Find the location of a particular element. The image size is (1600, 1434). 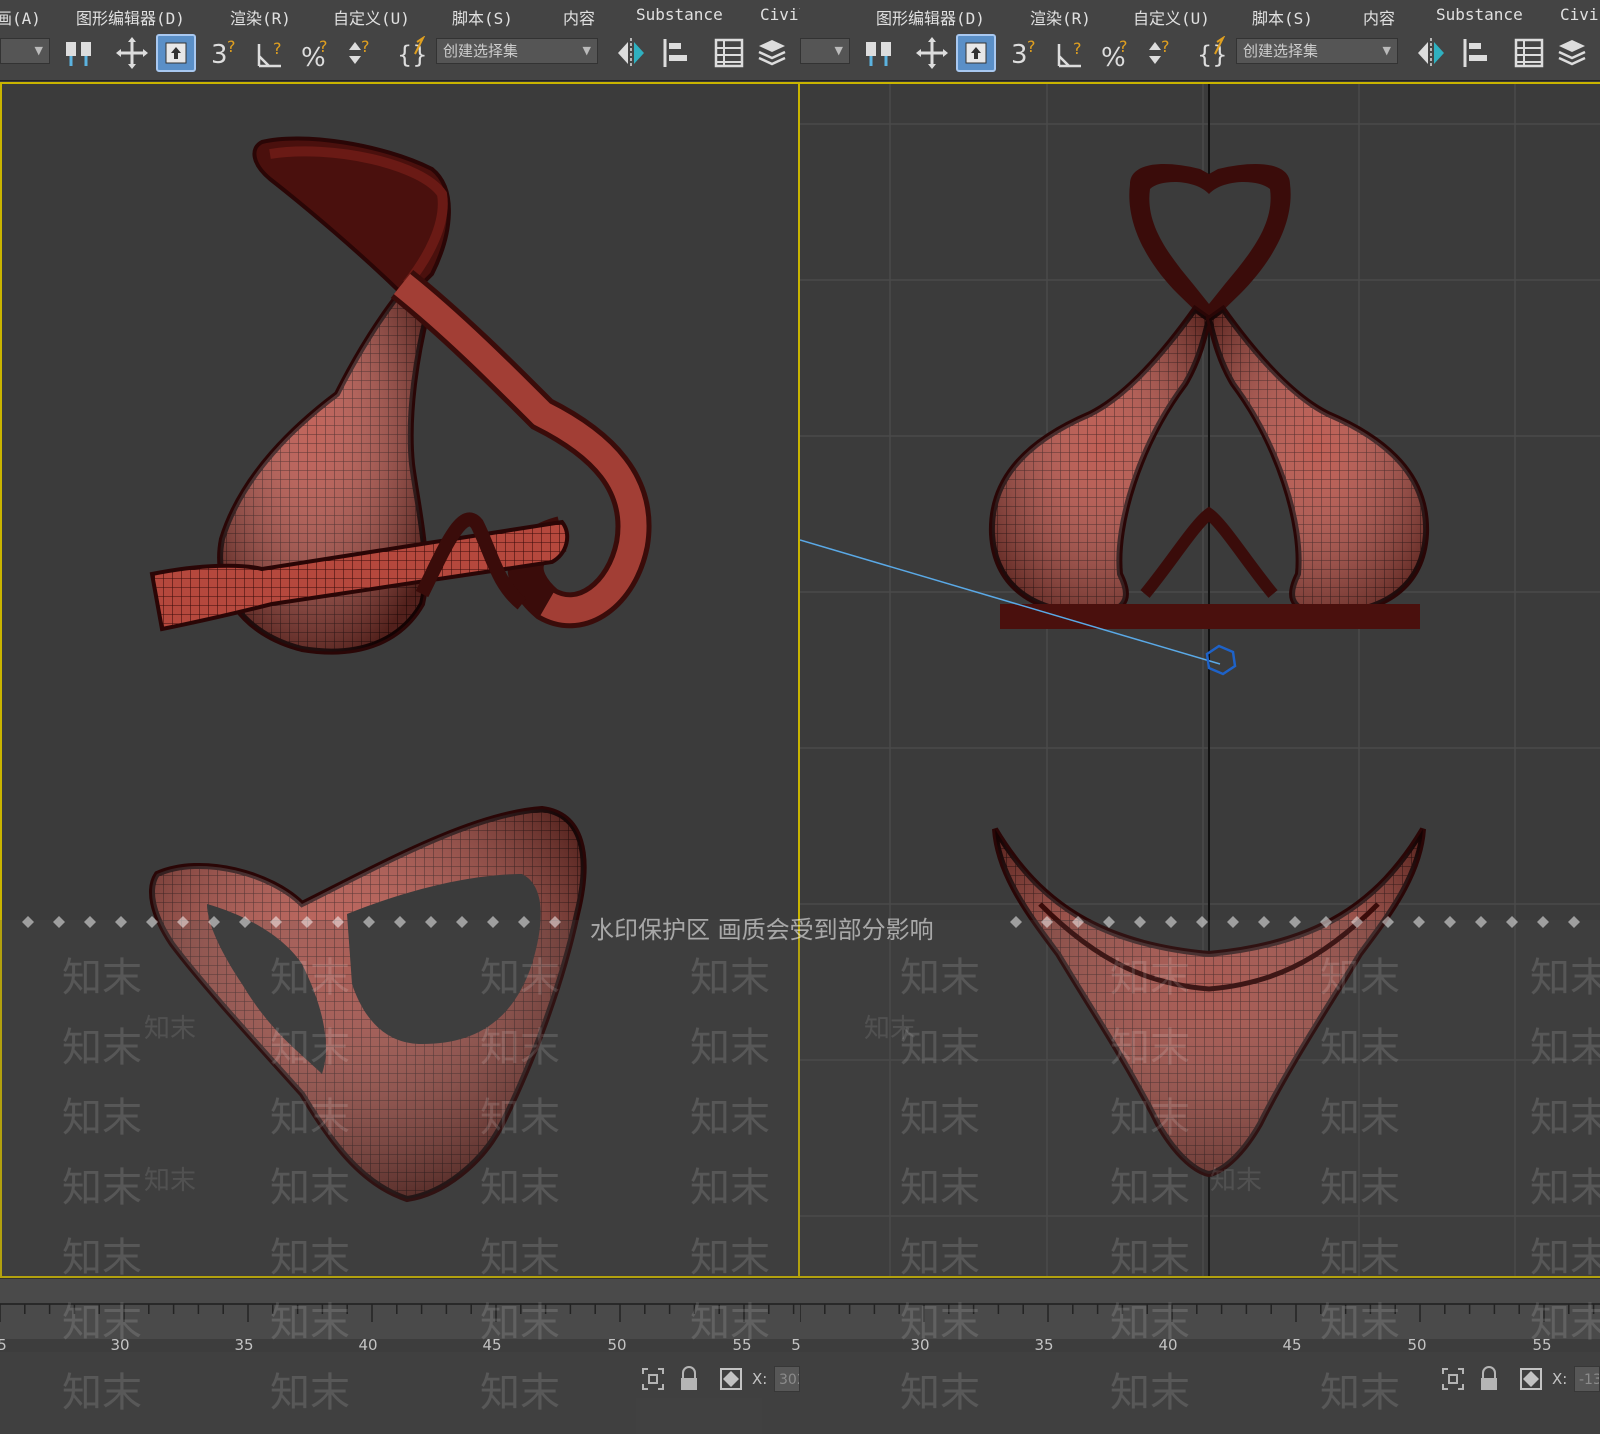

x-coordinate-field: 302 is located at coordinates (787, 1379).